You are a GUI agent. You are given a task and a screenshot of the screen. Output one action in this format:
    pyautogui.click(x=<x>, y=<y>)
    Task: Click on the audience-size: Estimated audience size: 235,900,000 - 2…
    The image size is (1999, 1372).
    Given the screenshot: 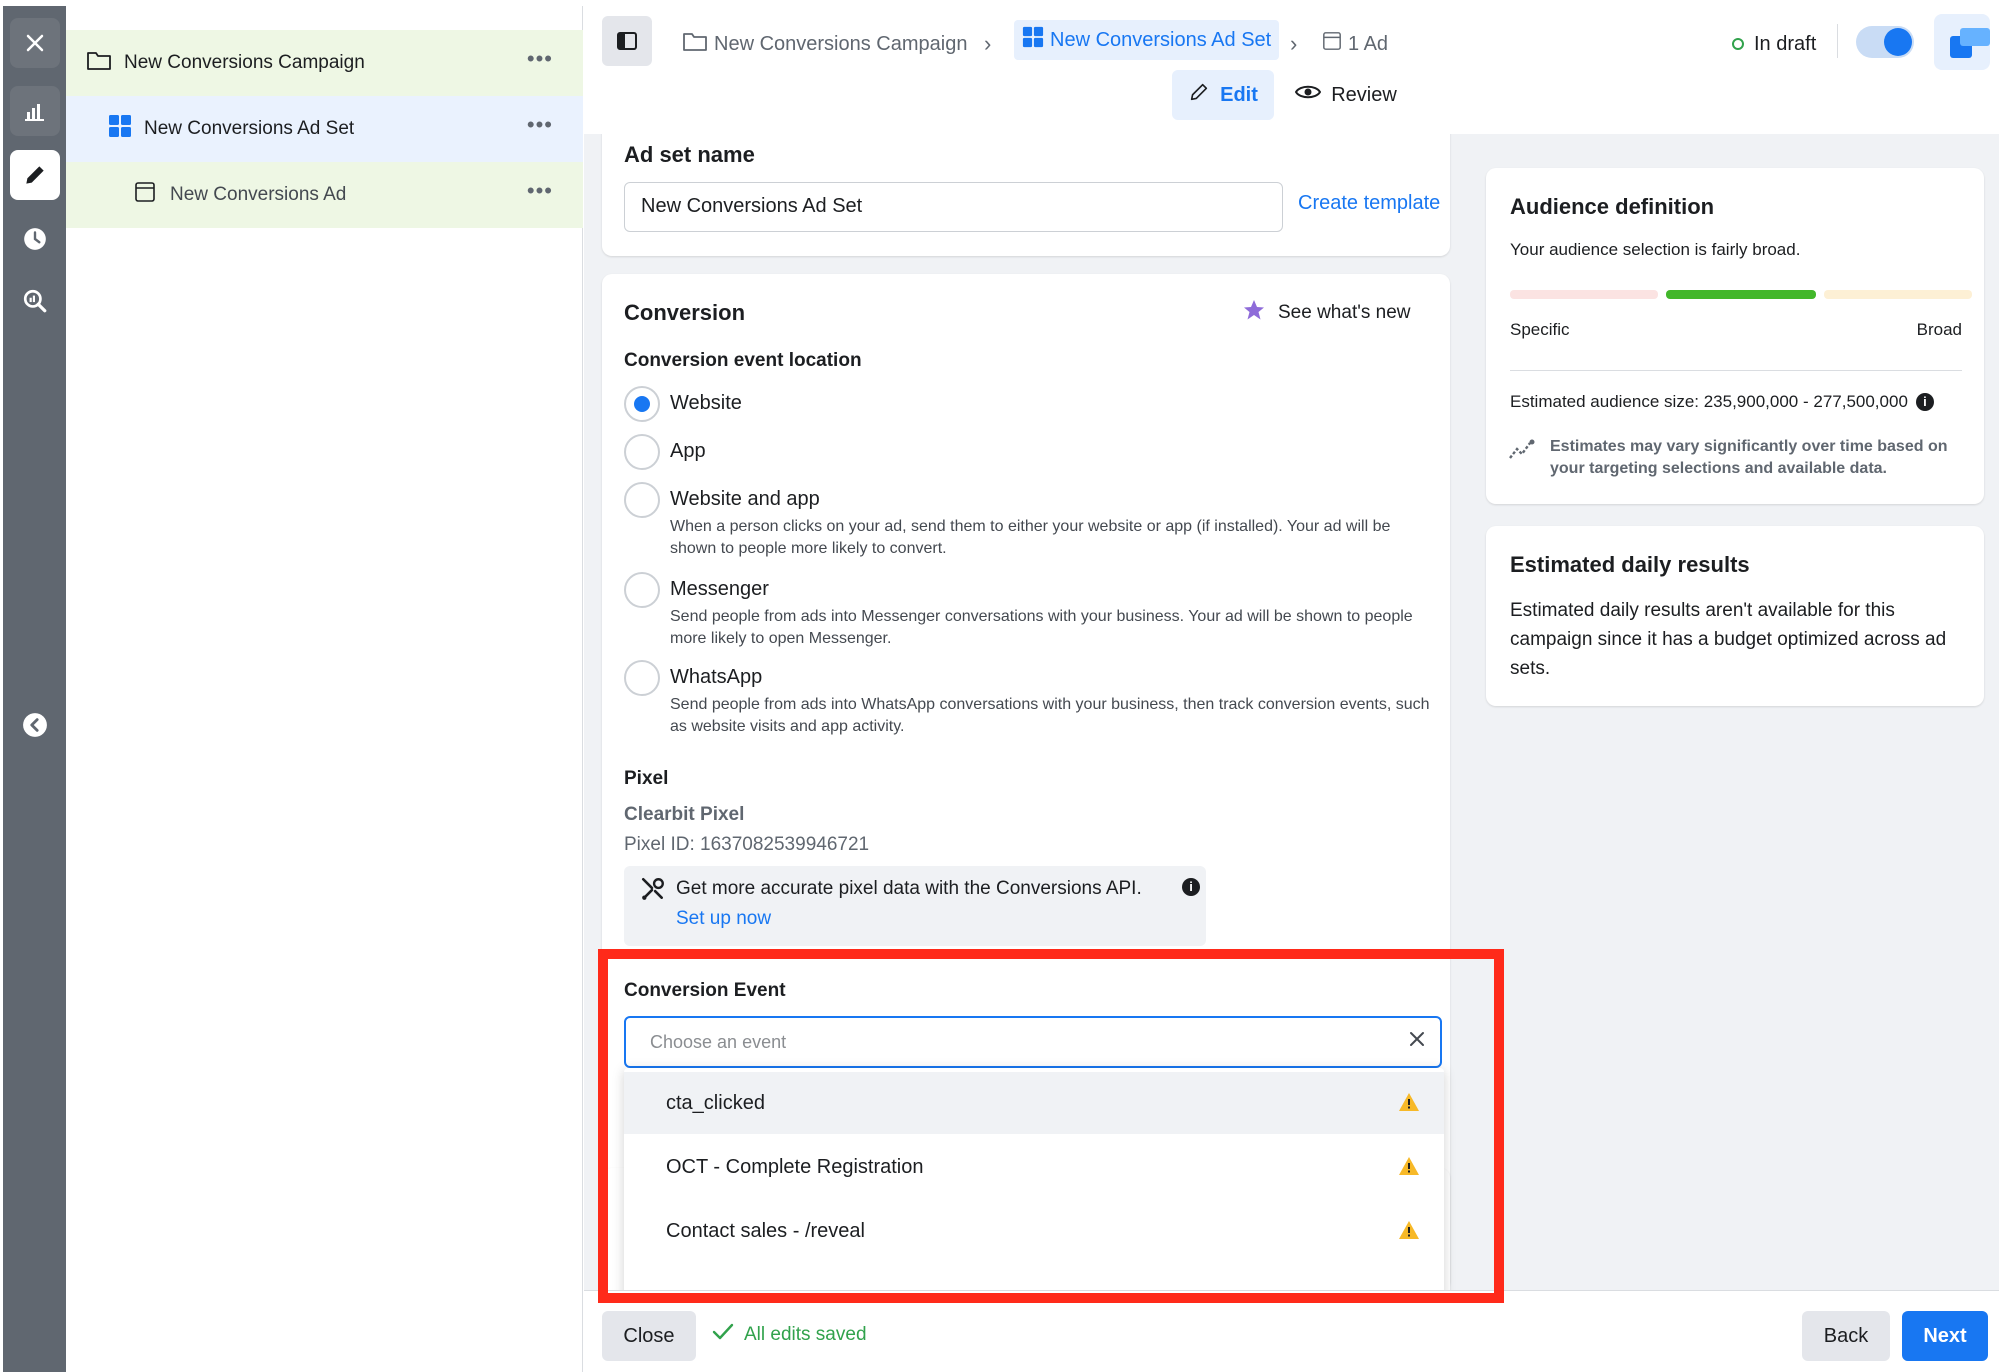 What is the action you would take?
    pyautogui.click(x=1722, y=402)
    